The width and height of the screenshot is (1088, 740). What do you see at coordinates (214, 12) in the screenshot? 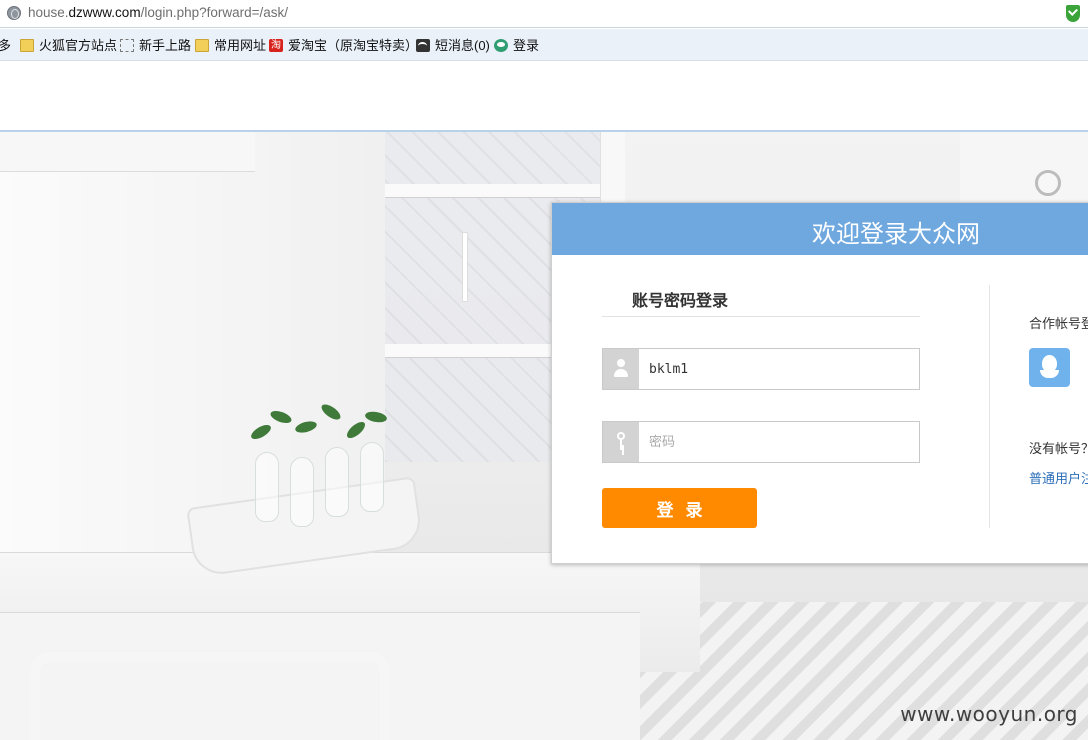
I see `url-path: /login.php?forward=/ask/` at bounding box center [214, 12].